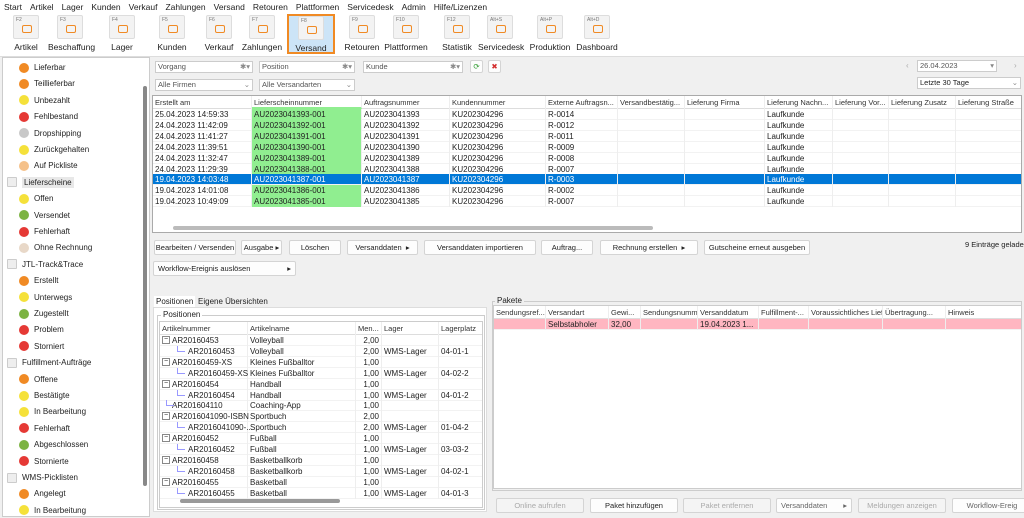 This screenshot has height=518, width=1024. I want to click on table-row: AR20160459-XS Kleines Fußballtor 1,00 −, so click(321, 362).